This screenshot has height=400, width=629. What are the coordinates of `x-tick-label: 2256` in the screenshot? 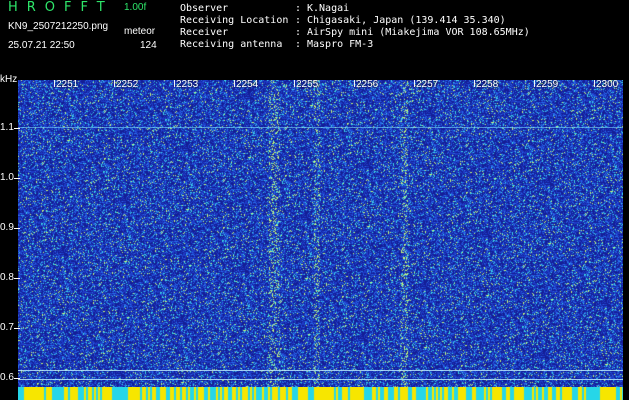 It's located at (367, 84).